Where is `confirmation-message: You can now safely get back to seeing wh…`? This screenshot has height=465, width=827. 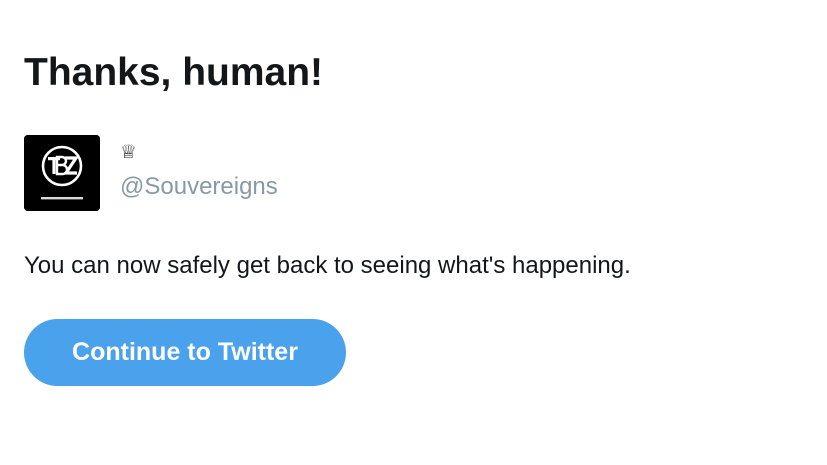 confirmation-message: You can now safely get back to seeing wh… is located at coordinates (327, 265).